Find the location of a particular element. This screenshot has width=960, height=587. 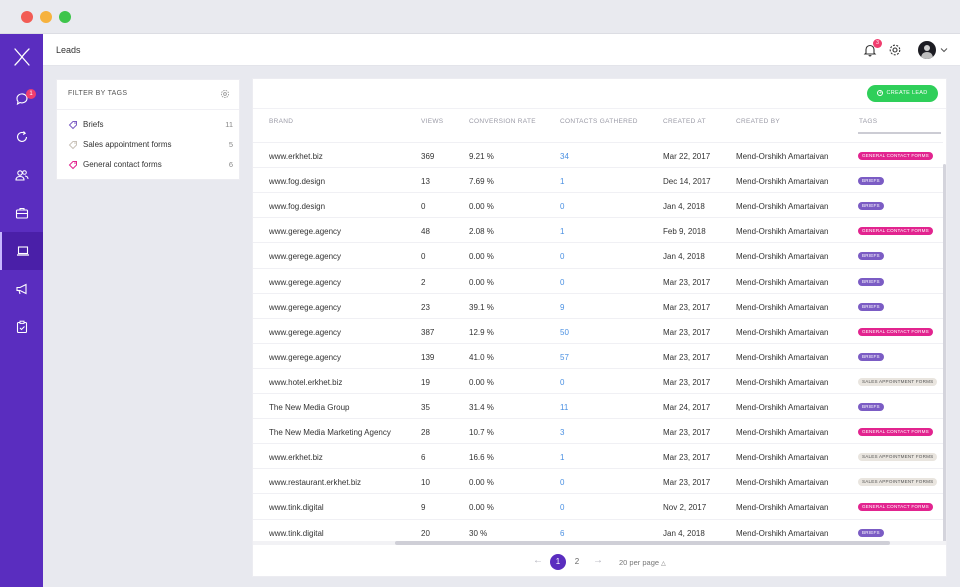

cell-contacts: 6 is located at coordinates (562, 533).